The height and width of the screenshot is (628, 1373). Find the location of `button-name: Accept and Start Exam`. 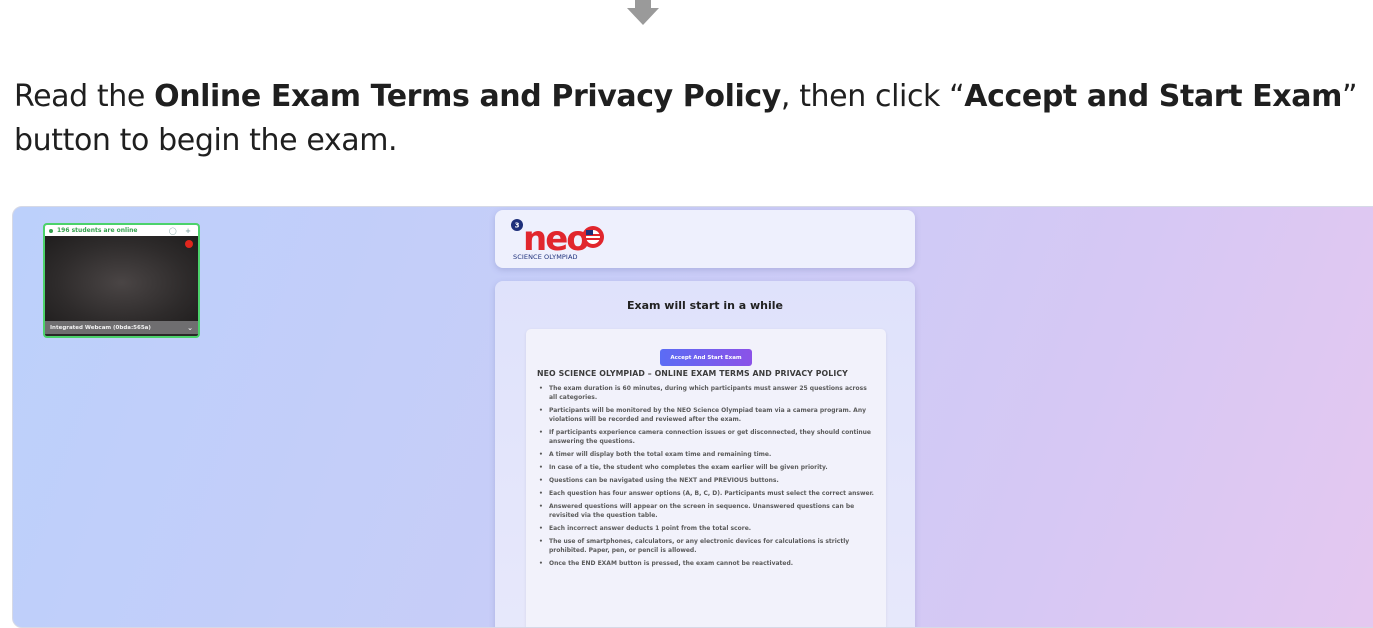

button-name: Accept and Start Exam is located at coordinates (1153, 96).